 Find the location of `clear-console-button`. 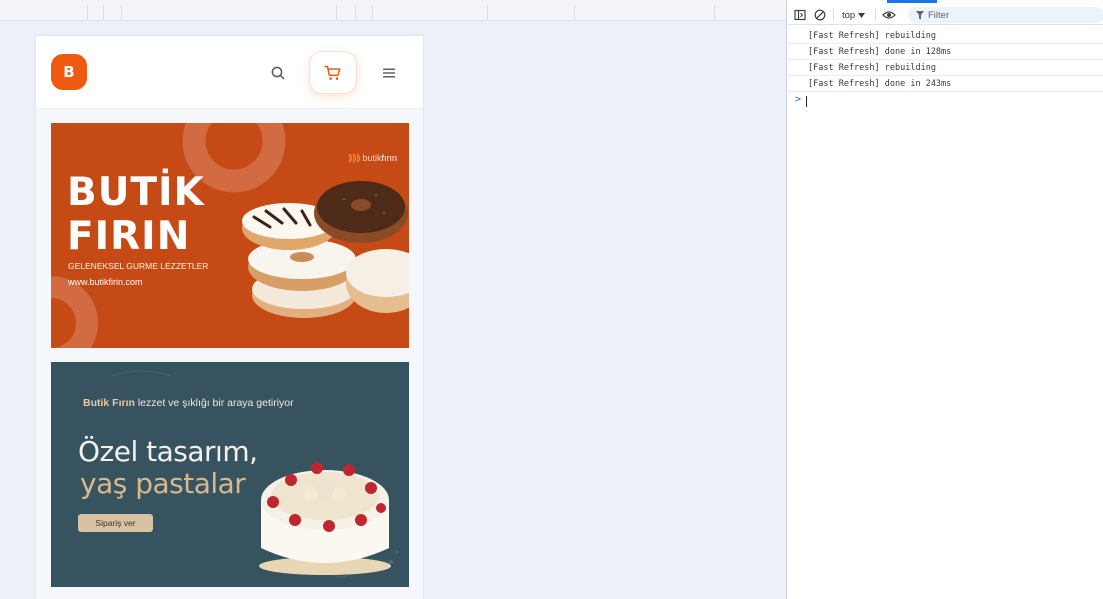

clear-console-button is located at coordinates (820, 15).